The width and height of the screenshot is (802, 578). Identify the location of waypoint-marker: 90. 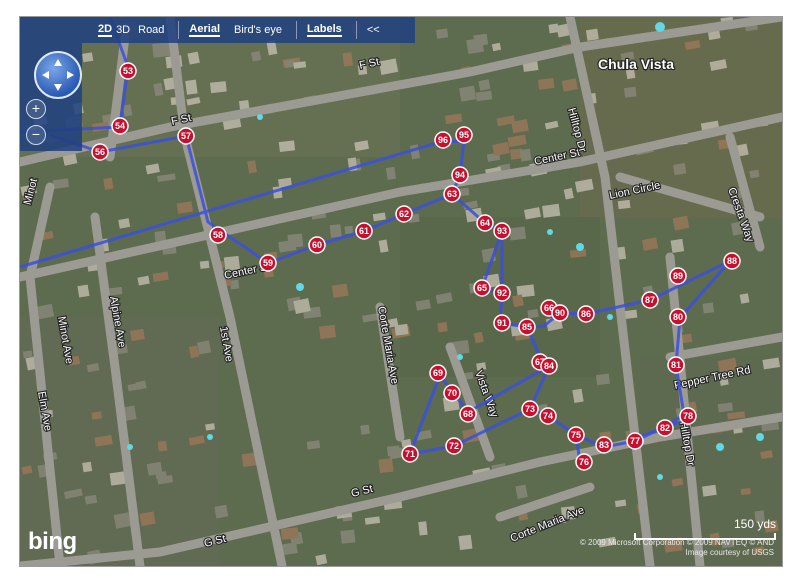
(560, 313).